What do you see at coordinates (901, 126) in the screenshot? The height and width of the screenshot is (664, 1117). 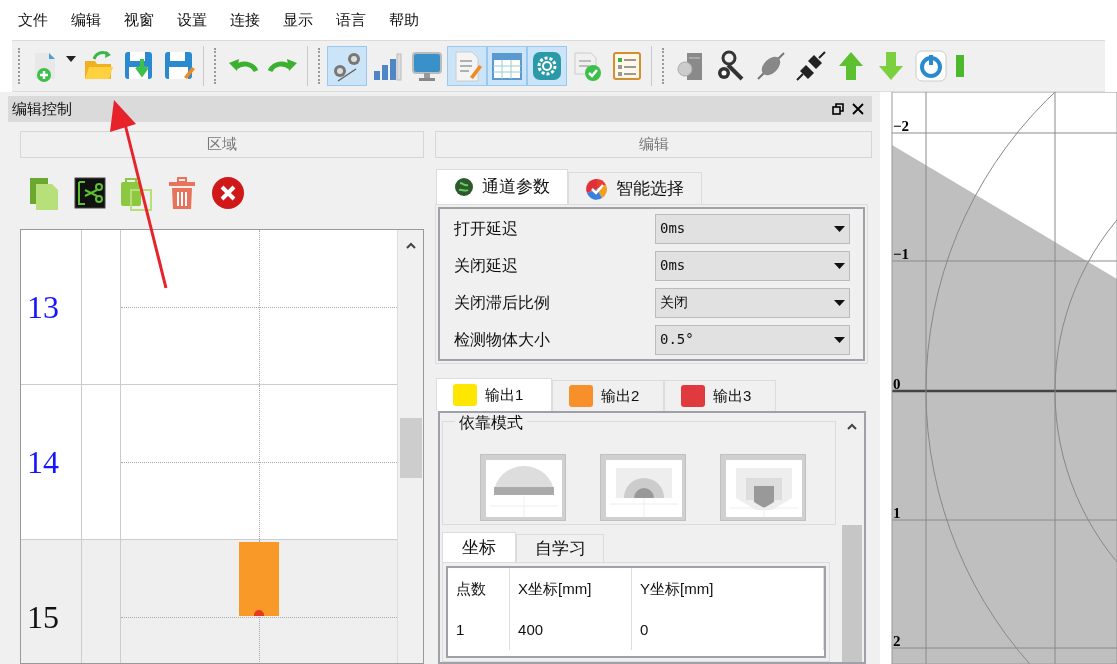 I see `axis-tick-label: −2` at bounding box center [901, 126].